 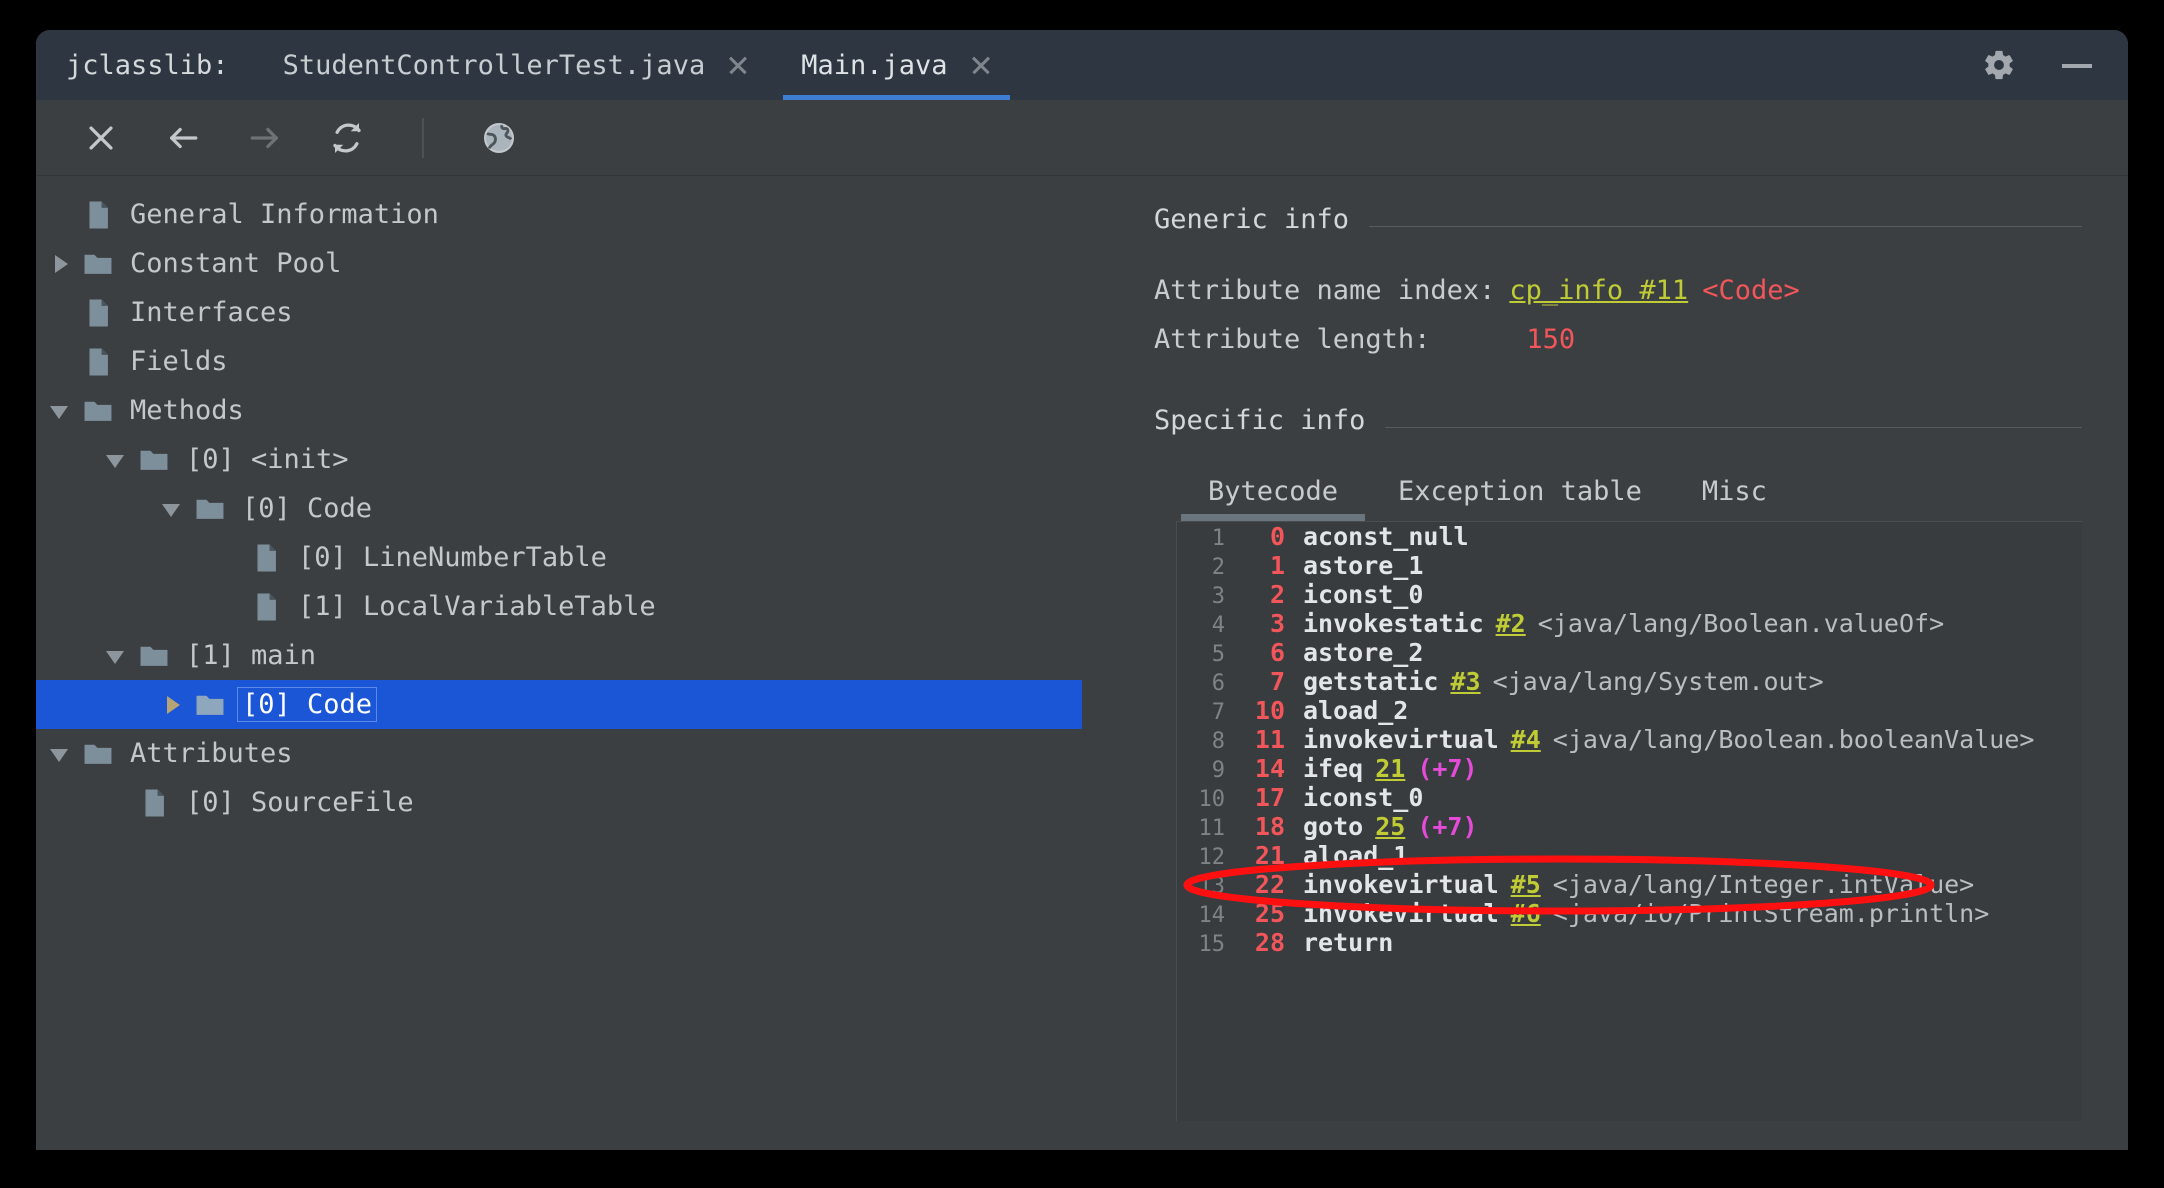 I want to click on tree-item-attributes: Attributes, so click(x=559, y=753).